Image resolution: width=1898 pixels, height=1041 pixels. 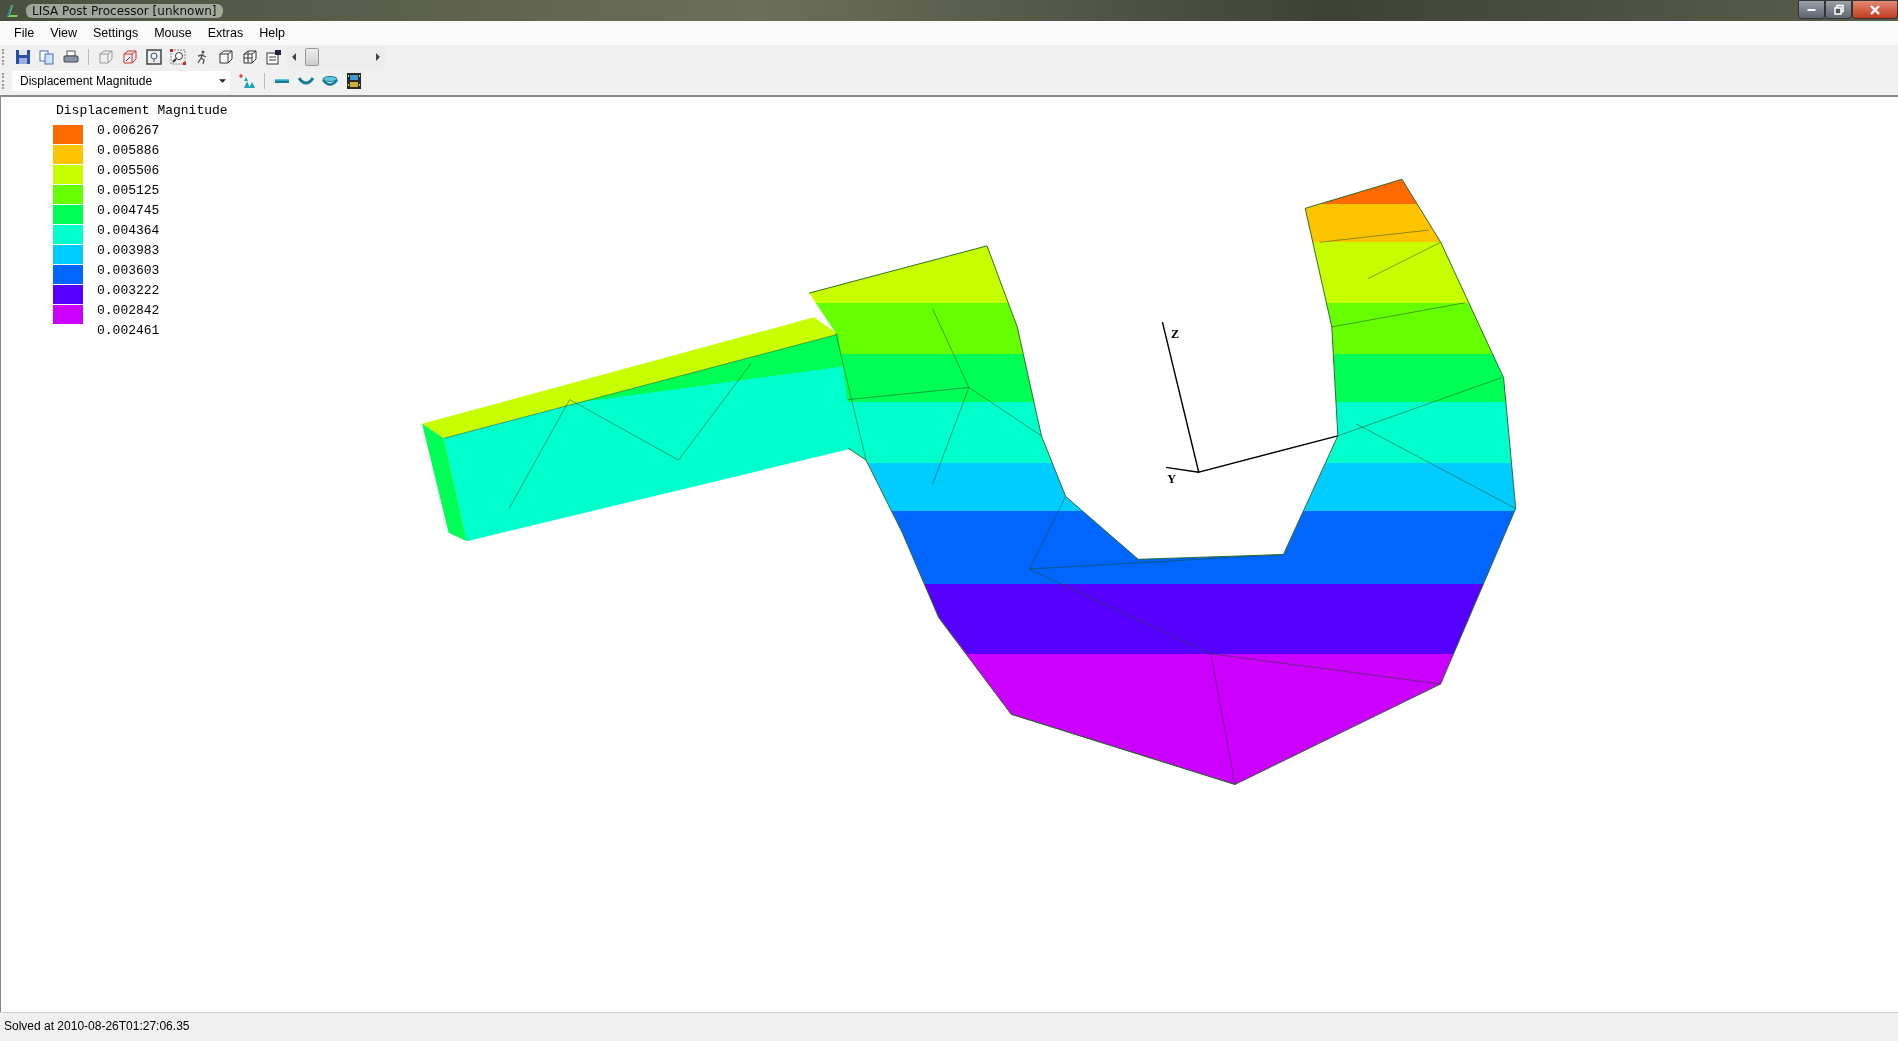 I want to click on legend-value: 0.003983, so click(x=128, y=251).